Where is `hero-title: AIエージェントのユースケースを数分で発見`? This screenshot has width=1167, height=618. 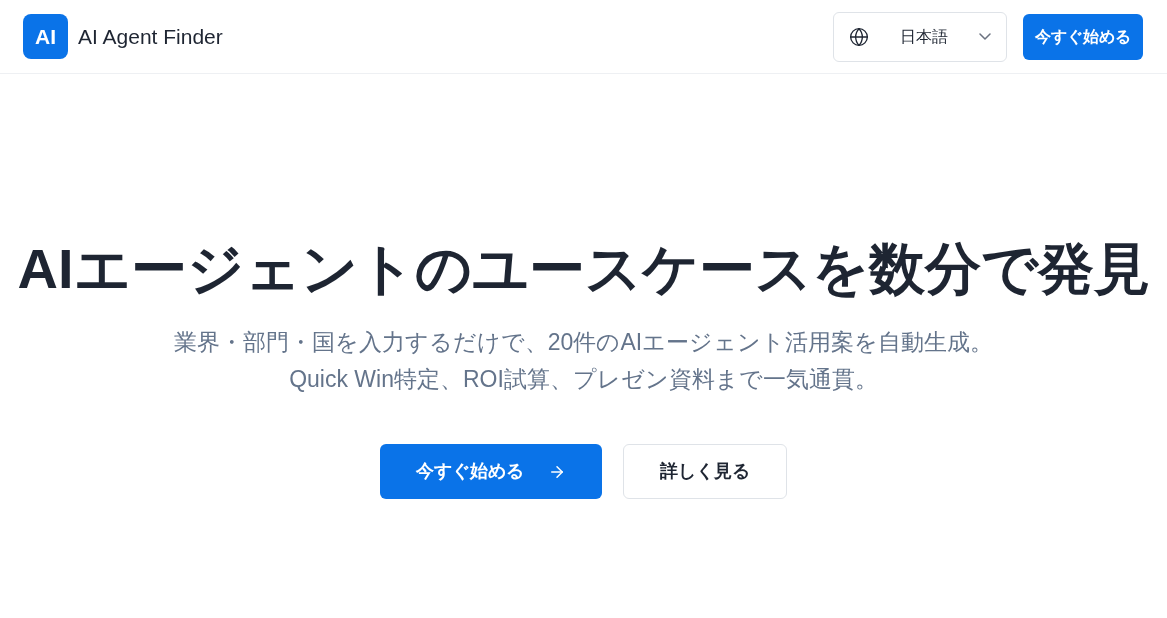 hero-title: AIエージェントのユースケースを数分で発見 is located at coordinates (583, 269).